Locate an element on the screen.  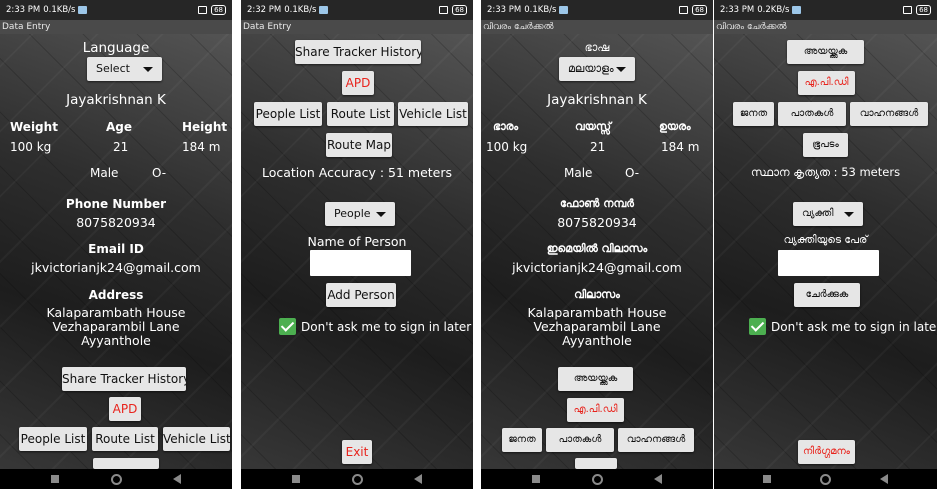
type-select: വ്യക്തി is located at coordinates (828, 214).